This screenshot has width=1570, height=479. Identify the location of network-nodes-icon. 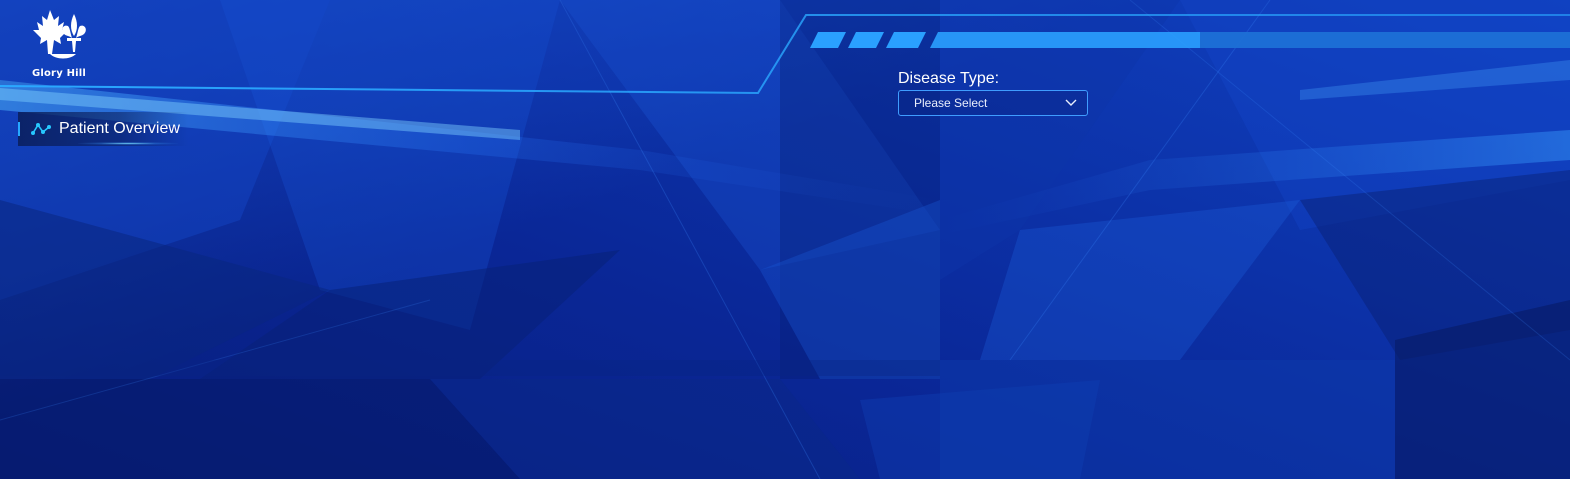
(41, 129).